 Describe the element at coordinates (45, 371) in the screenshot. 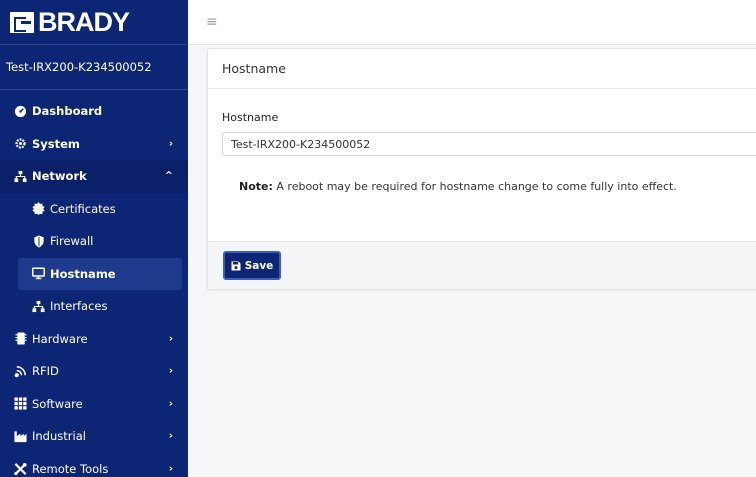

I see `sidebar-item-label: RFID` at that location.